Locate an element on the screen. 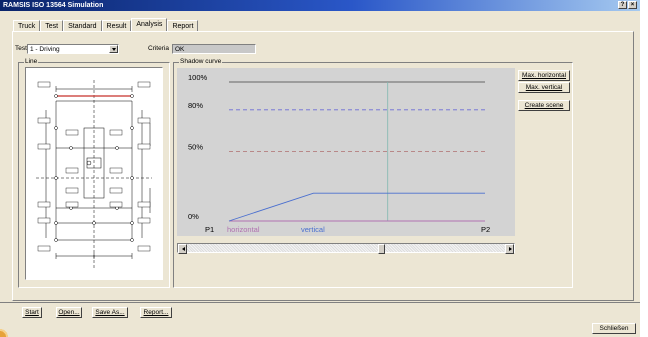  right-margin is located at coordinates (644, 168).